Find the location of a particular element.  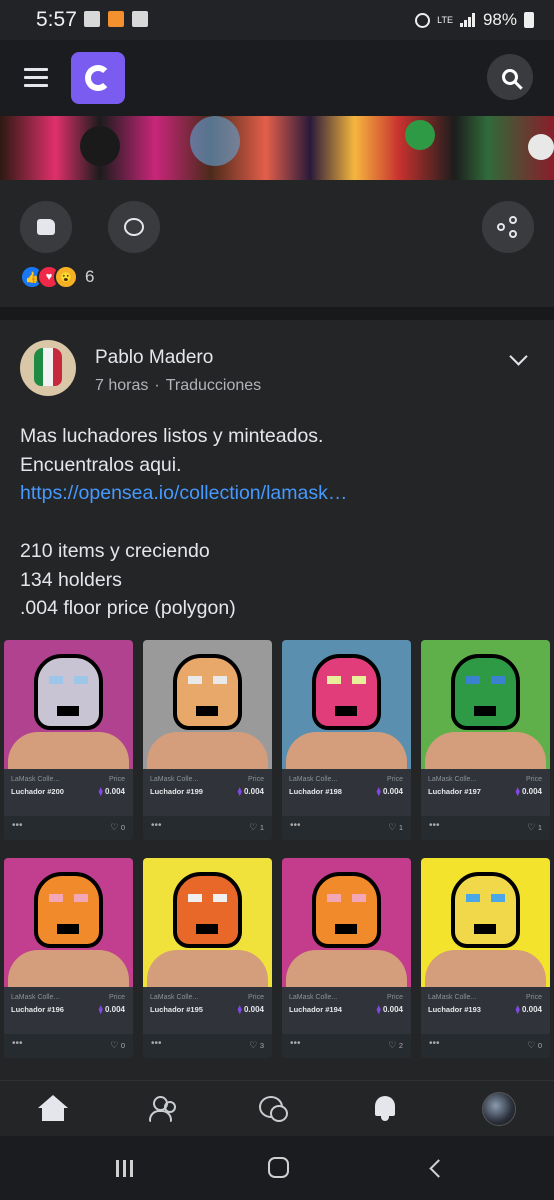

nft-name: Luchador #195 is located at coordinates (176, 1009).